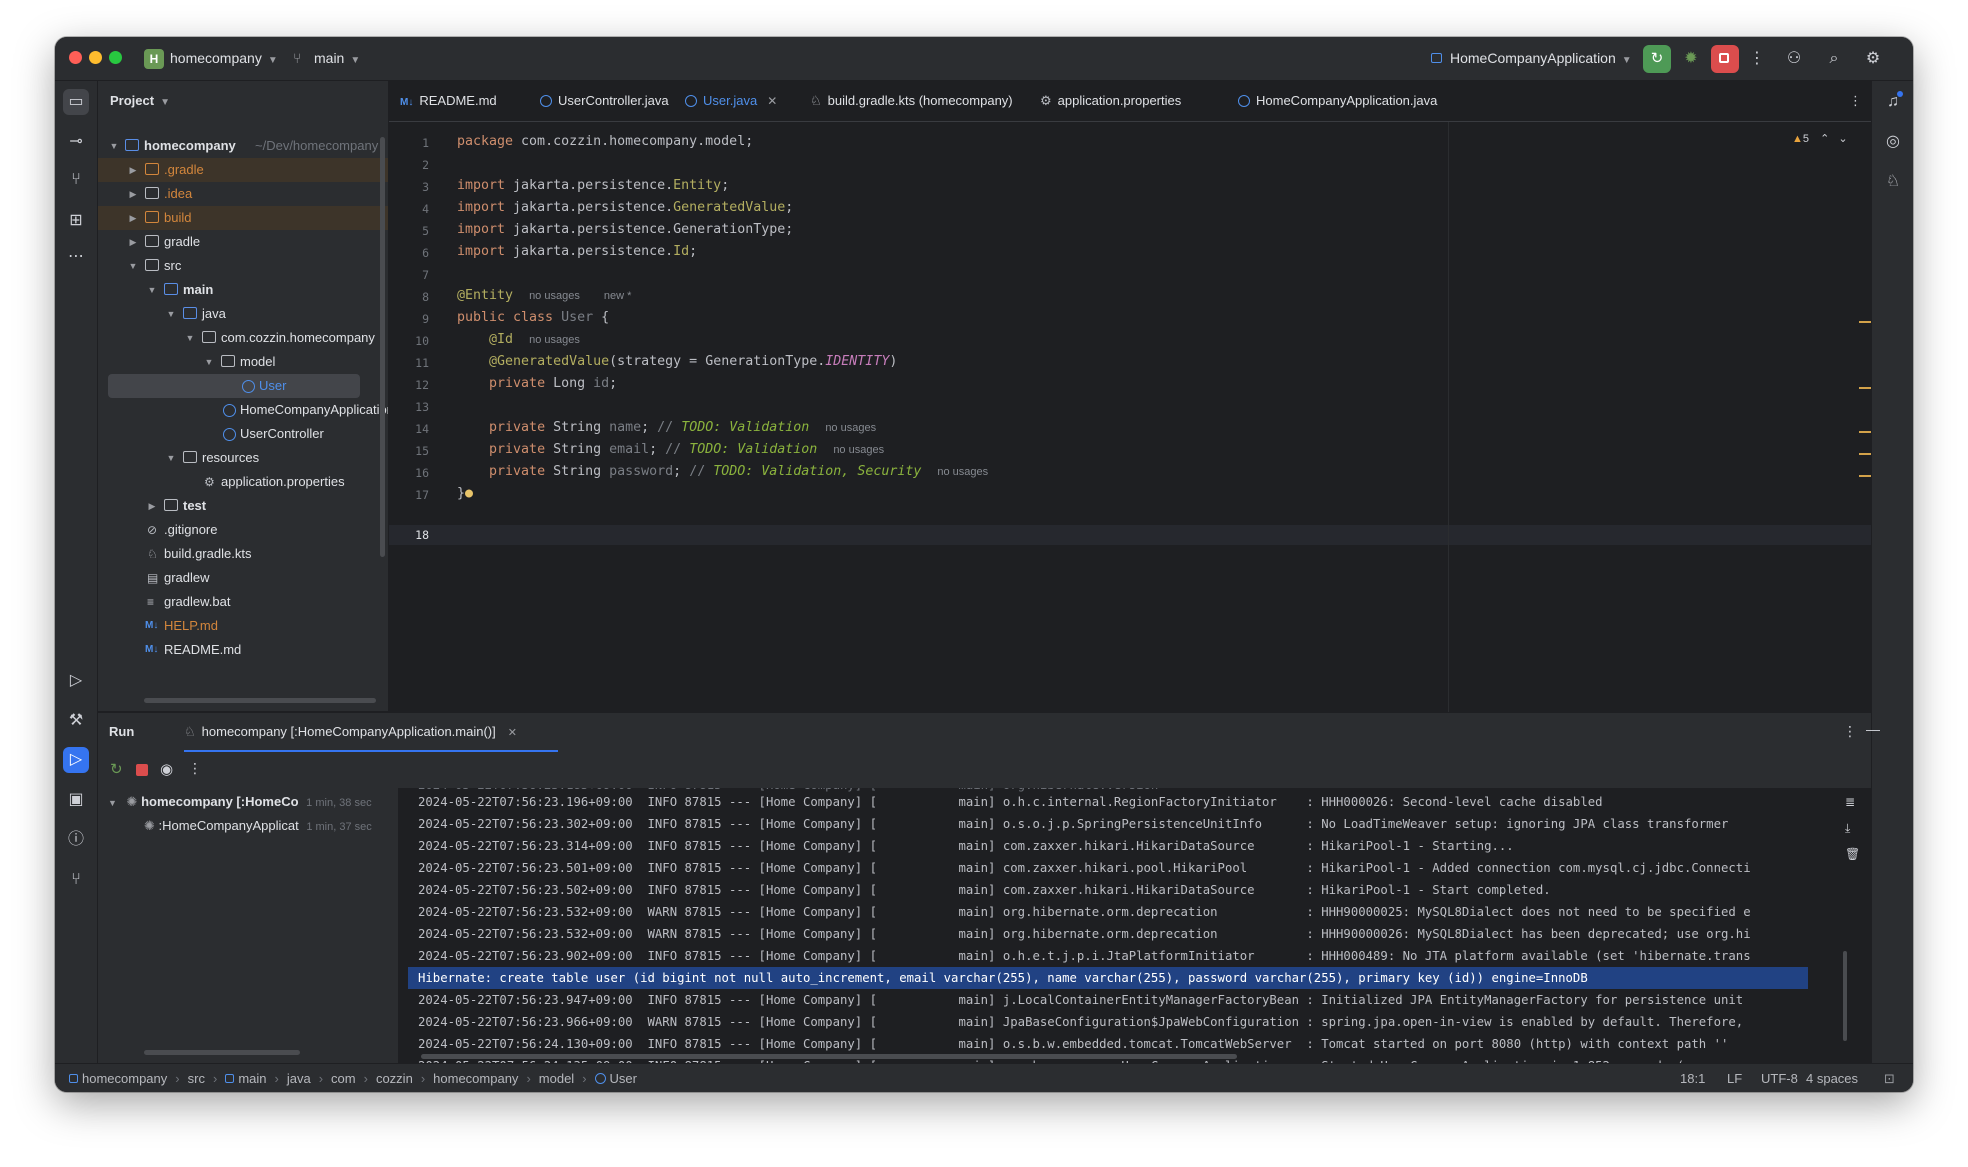  Describe the element at coordinates (76, 221) in the screenshot. I see `structure-icon: ⊞` at that location.